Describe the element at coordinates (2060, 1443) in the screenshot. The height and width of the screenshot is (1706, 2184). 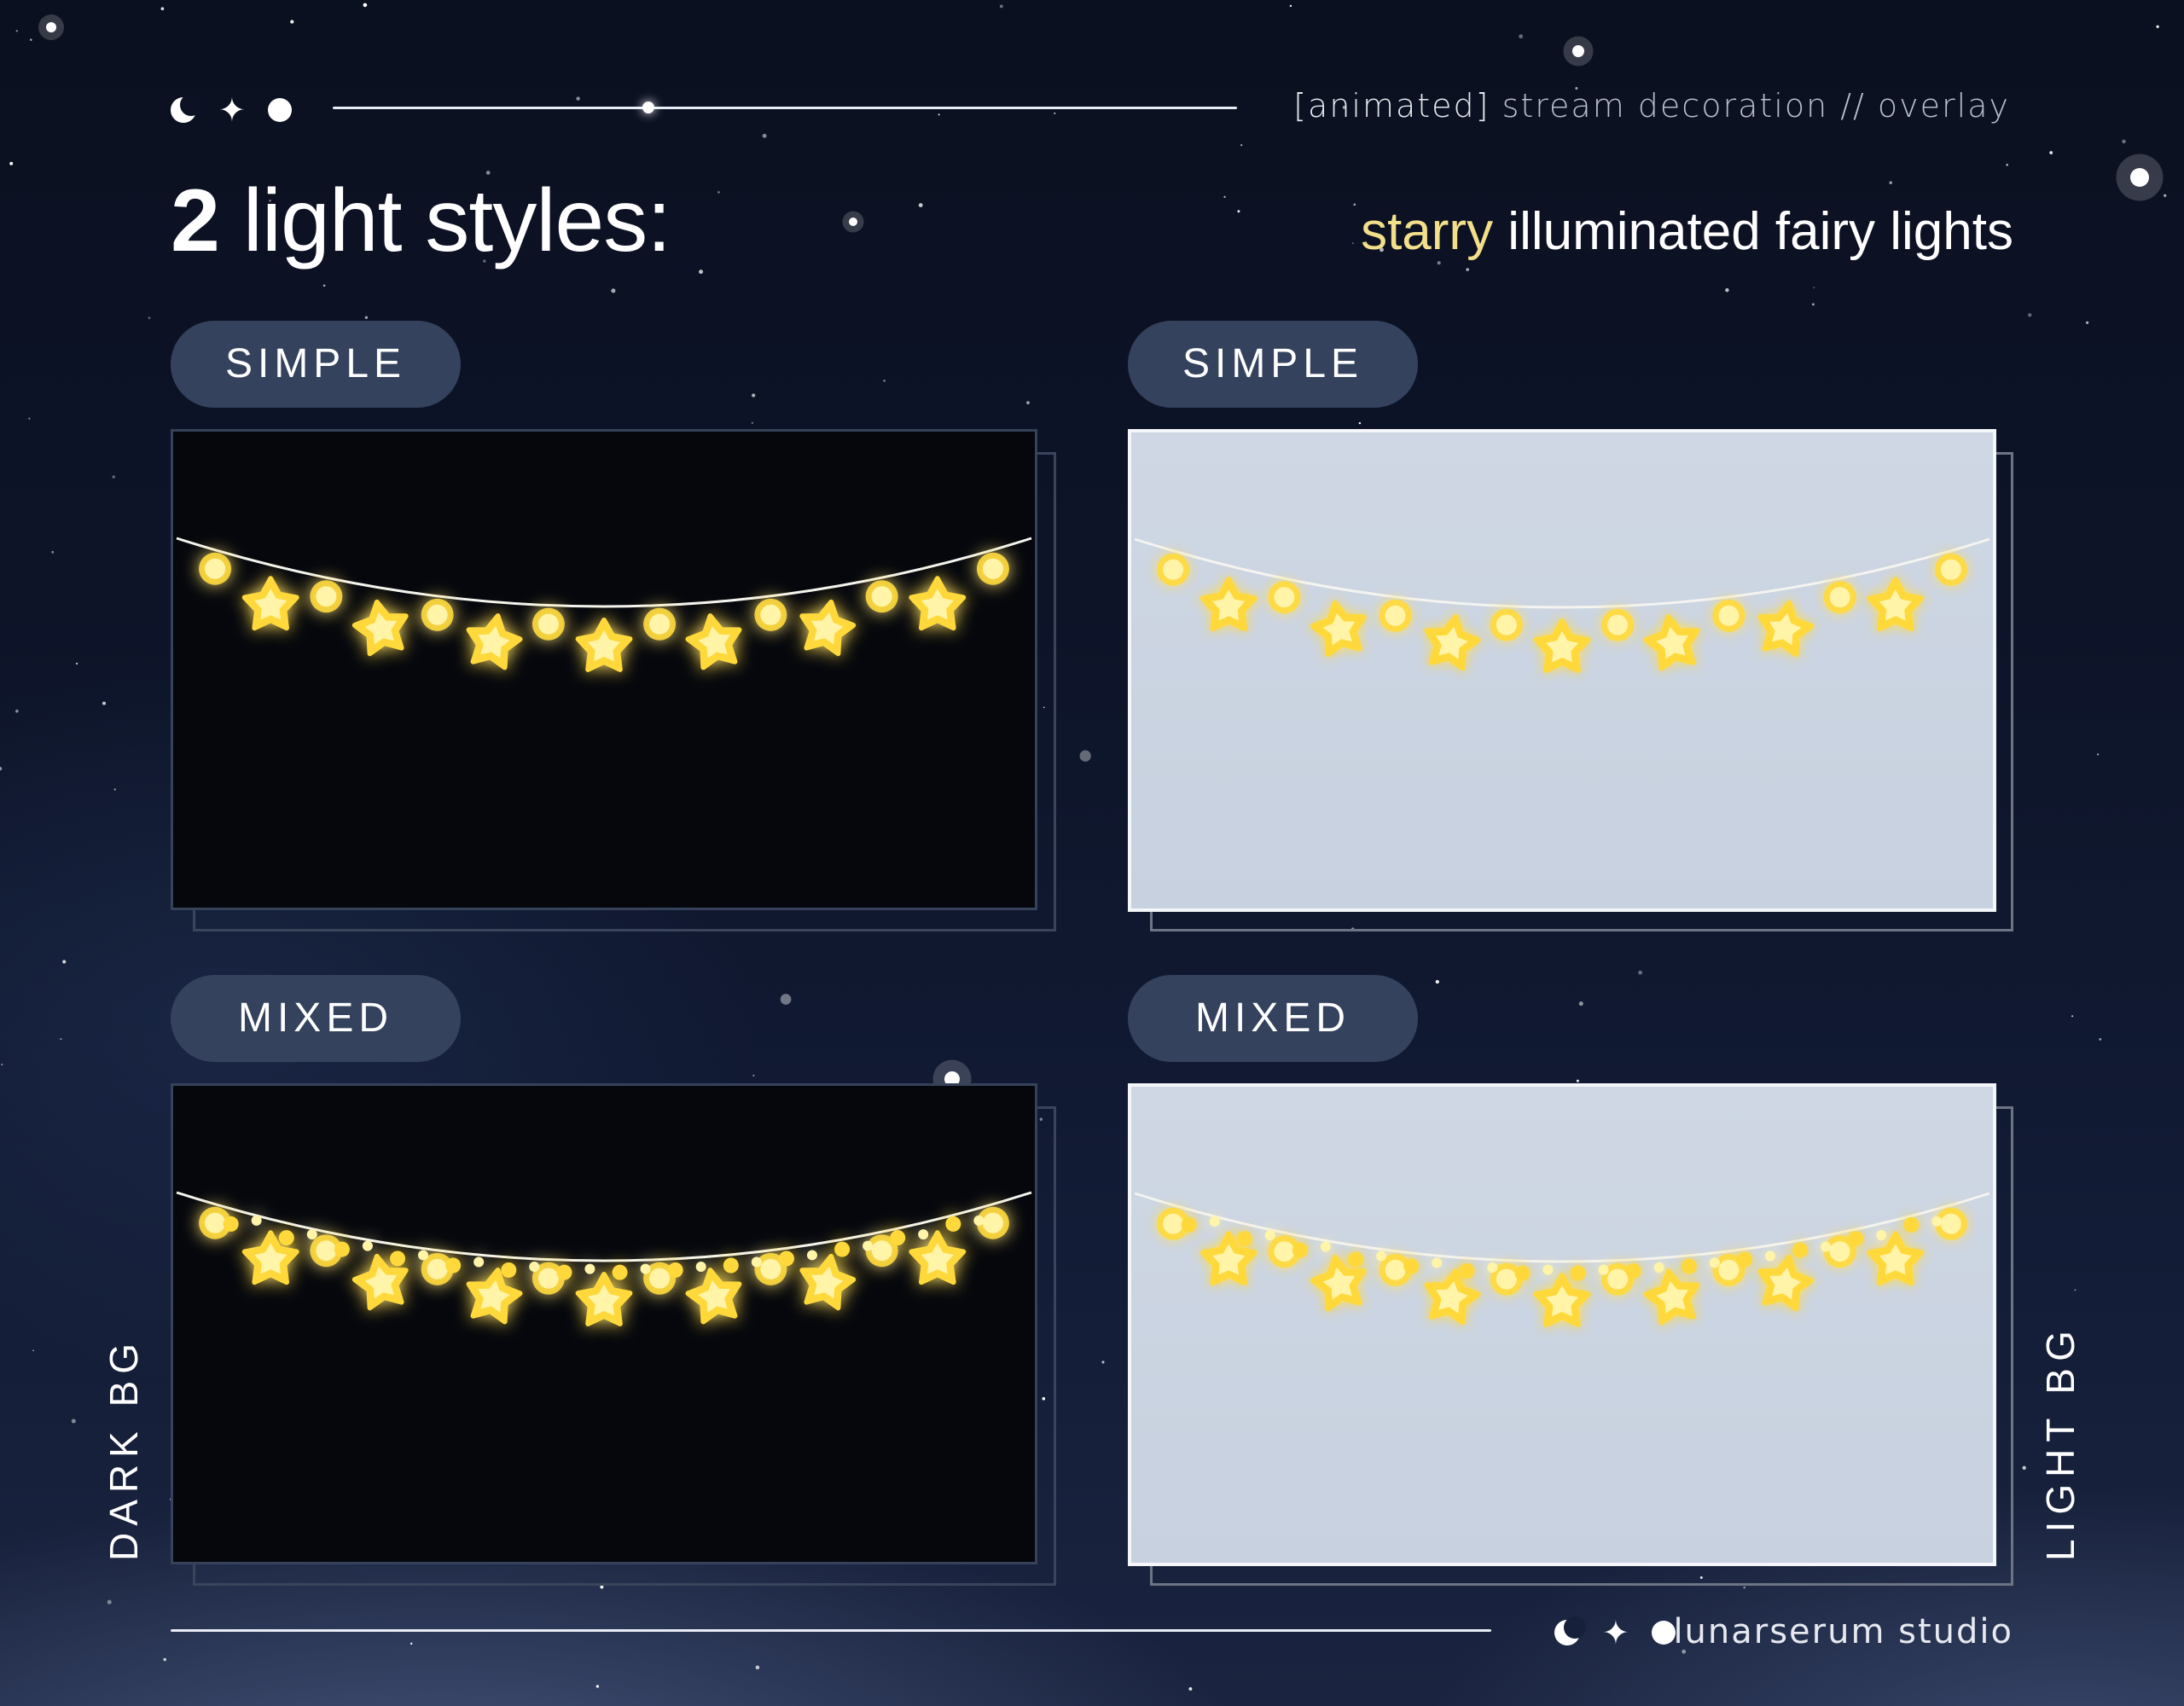
I see `light-bg-label: LIGHT BG` at that location.